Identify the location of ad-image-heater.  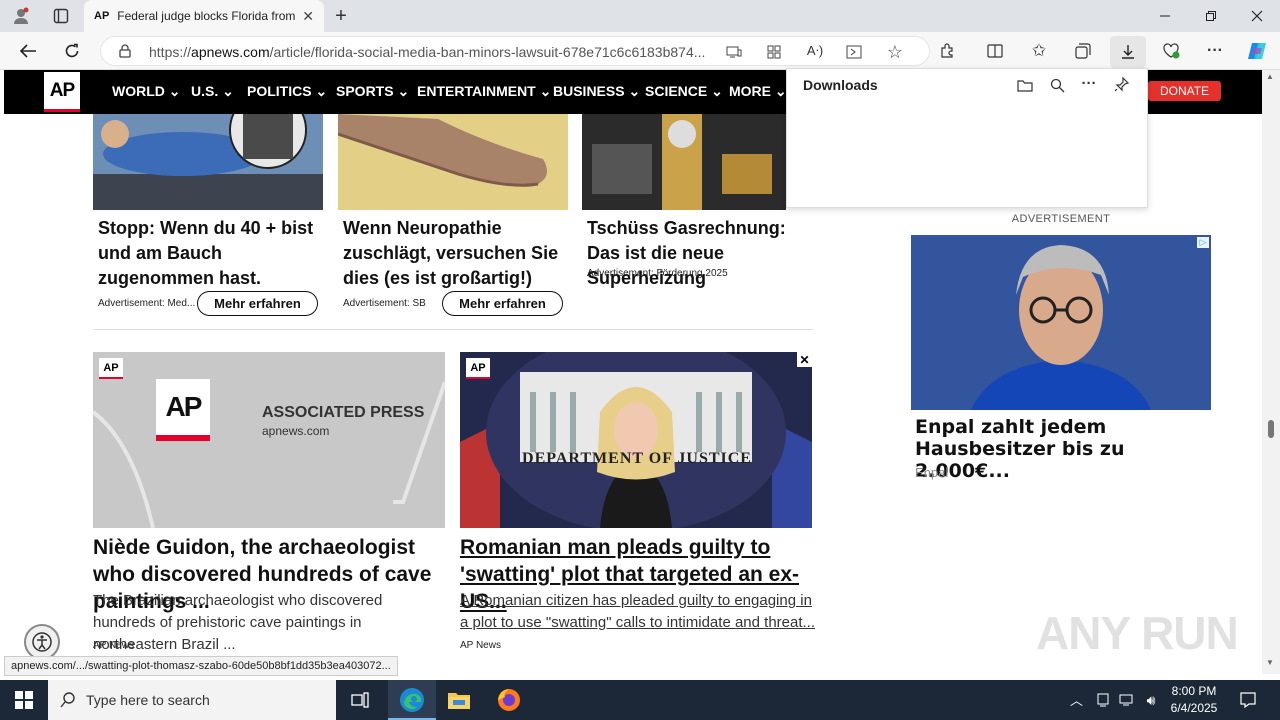
(684, 162).